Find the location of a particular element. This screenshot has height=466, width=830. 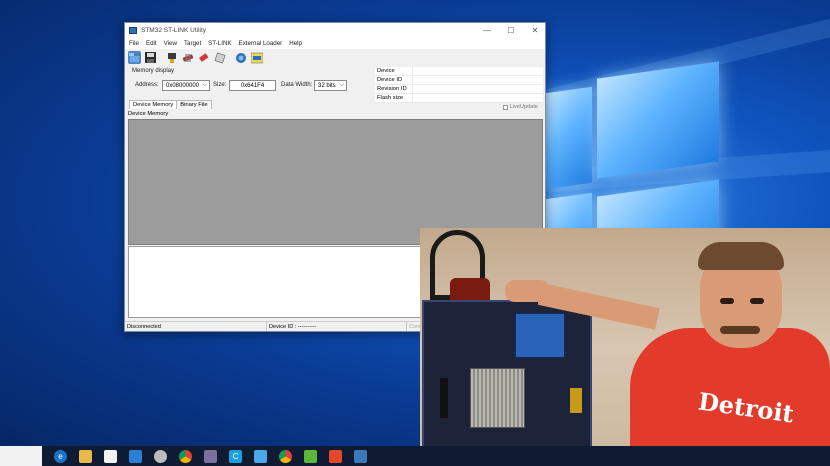

device-label: Device is located at coordinates (394, 71).